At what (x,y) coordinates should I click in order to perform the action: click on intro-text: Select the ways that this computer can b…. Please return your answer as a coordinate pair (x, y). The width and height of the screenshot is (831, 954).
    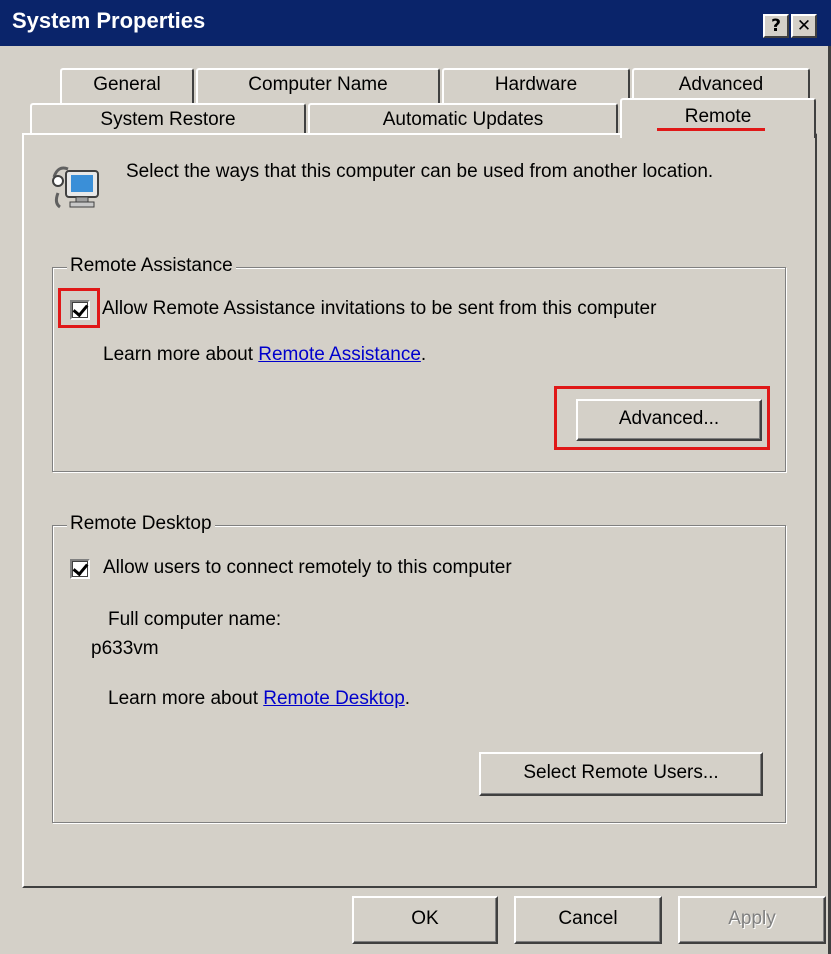
    Looking at the image, I should click on (420, 171).